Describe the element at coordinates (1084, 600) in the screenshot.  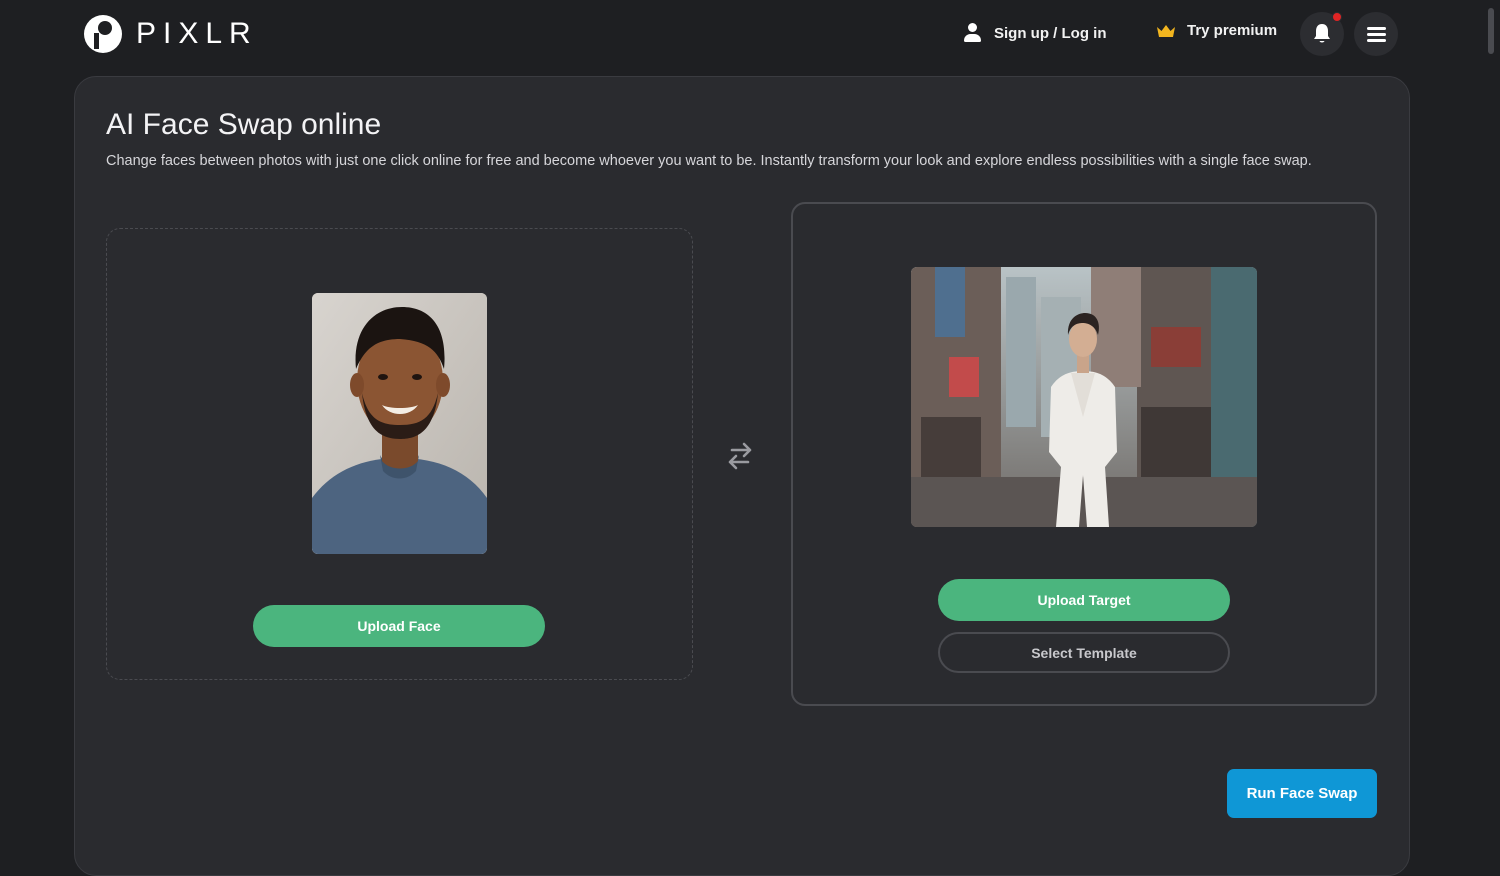
I see `upload-target-button: Upload Target` at that location.